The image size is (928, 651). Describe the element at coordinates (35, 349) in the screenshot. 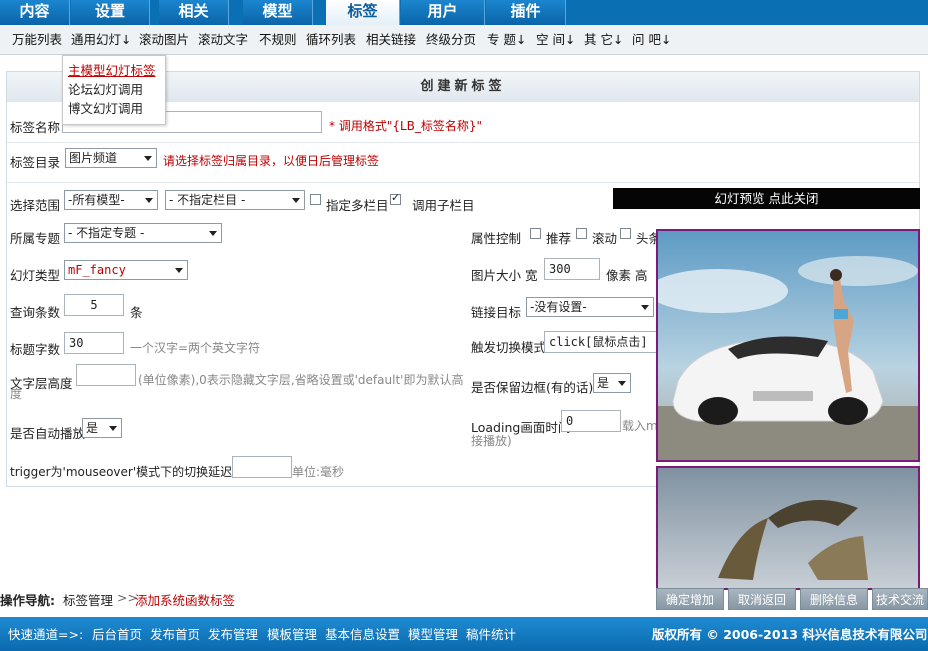

I see `title-length-label: 标题字数` at that location.